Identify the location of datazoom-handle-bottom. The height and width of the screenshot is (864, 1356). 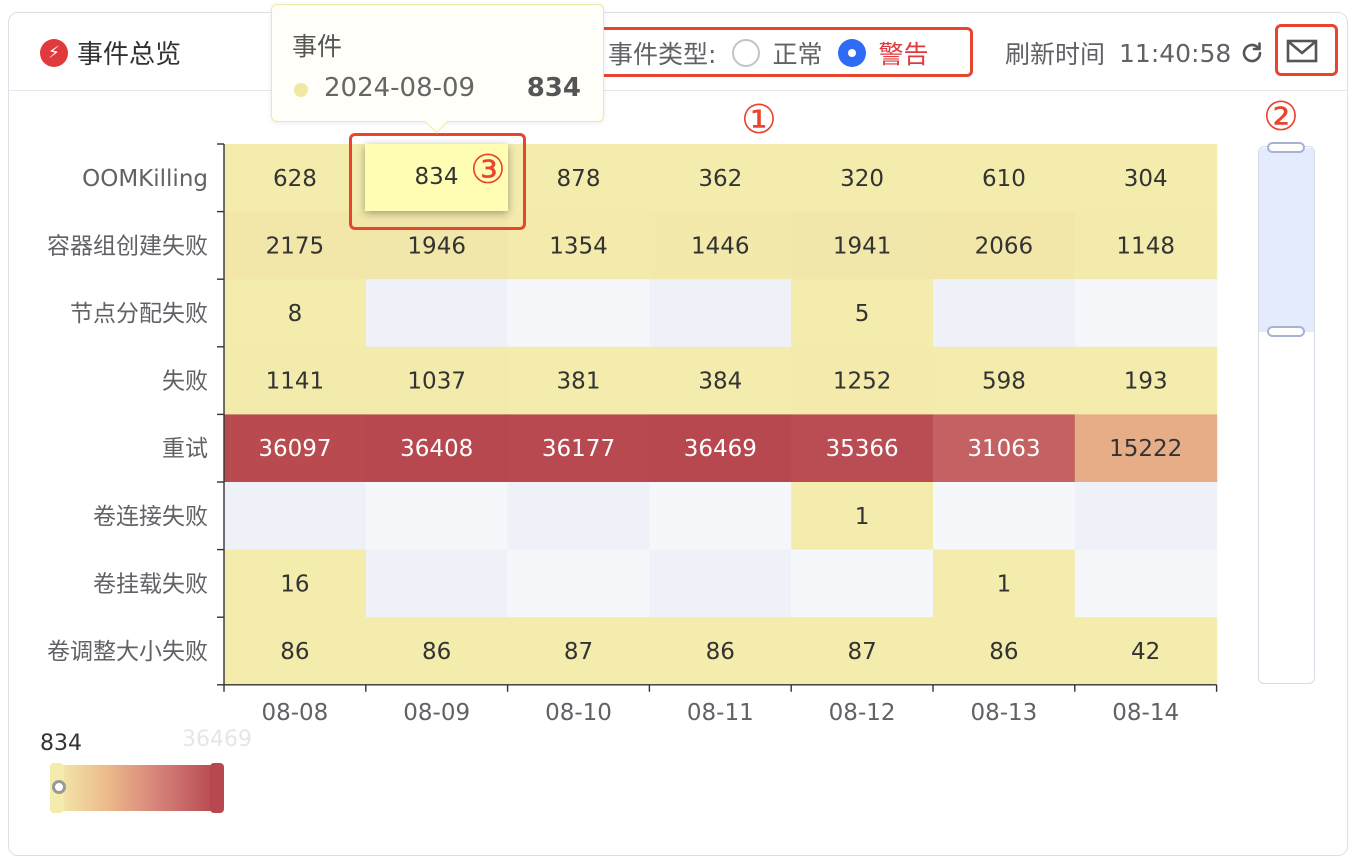
(1286, 331).